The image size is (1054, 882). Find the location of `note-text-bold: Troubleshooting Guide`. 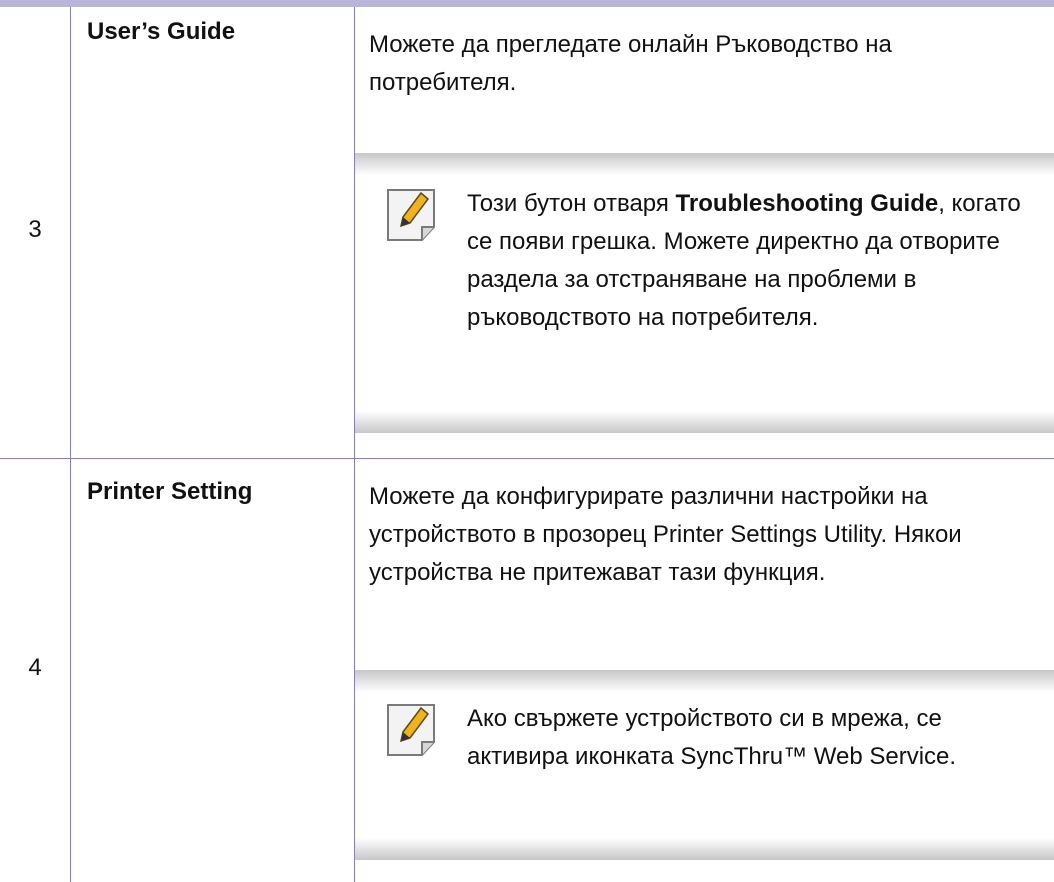

note-text-bold: Troubleshooting Guide is located at coordinates (807, 203).